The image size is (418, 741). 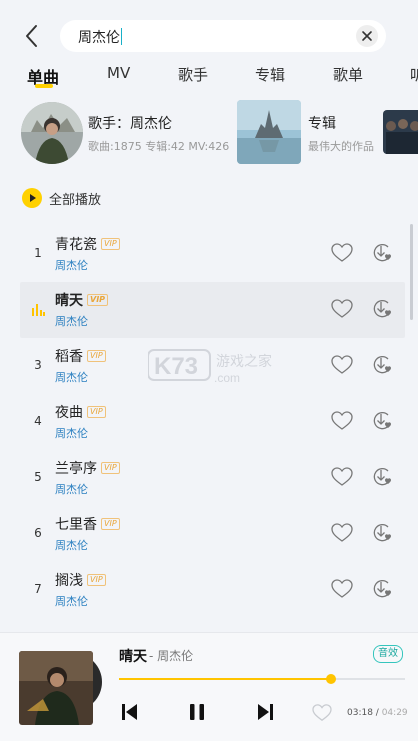 I want to click on song-title: 夜曲 VIP, so click(x=80, y=412).